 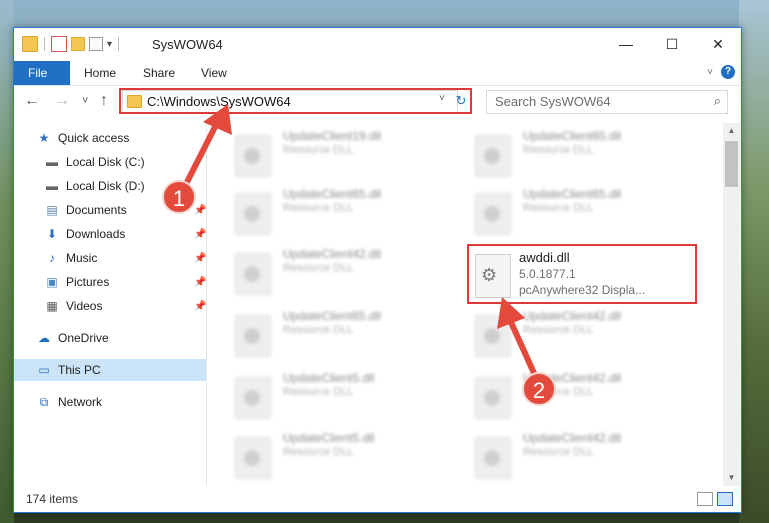 What do you see at coordinates (217, 119) in the screenshot?
I see `arrow-1-head` at bounding box center [217, 119].